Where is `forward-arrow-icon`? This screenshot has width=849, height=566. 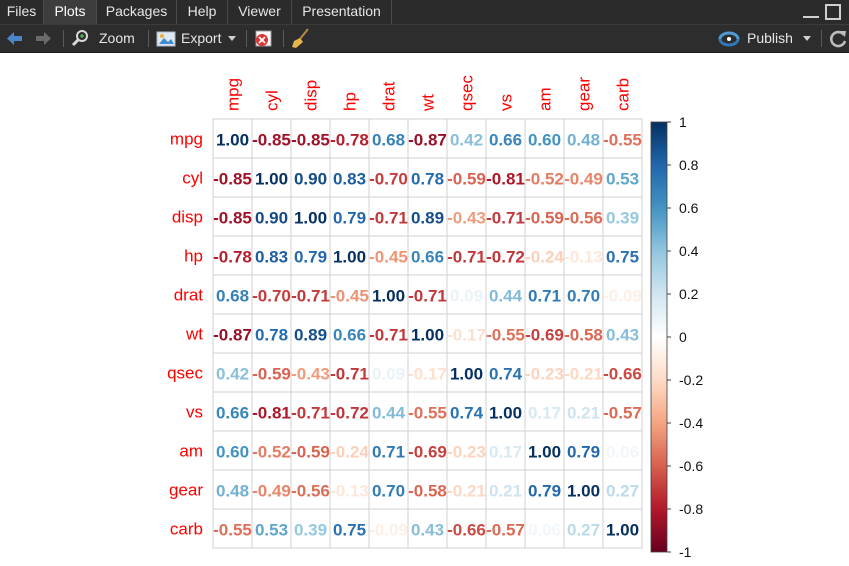
forward-arrow-icon is located at coordinates (45, 38).